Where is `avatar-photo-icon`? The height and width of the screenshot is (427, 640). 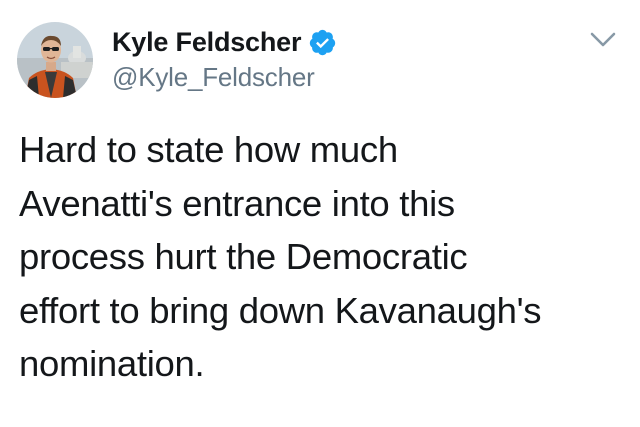 avatar-photo-icon is located at coordinates (55, 60).